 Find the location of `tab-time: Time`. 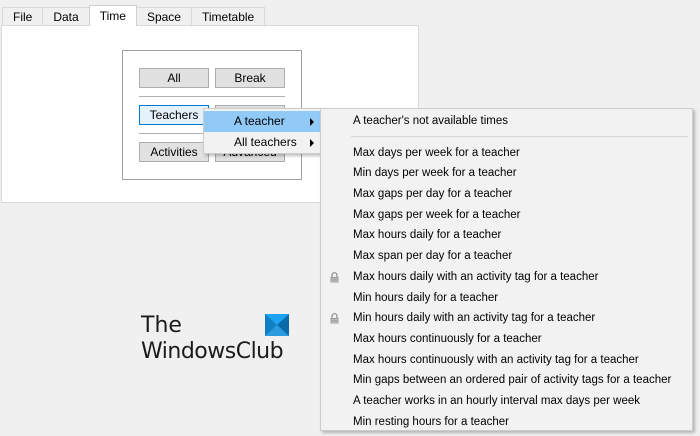

tab-time: Time is located at coordinates (112, 15).